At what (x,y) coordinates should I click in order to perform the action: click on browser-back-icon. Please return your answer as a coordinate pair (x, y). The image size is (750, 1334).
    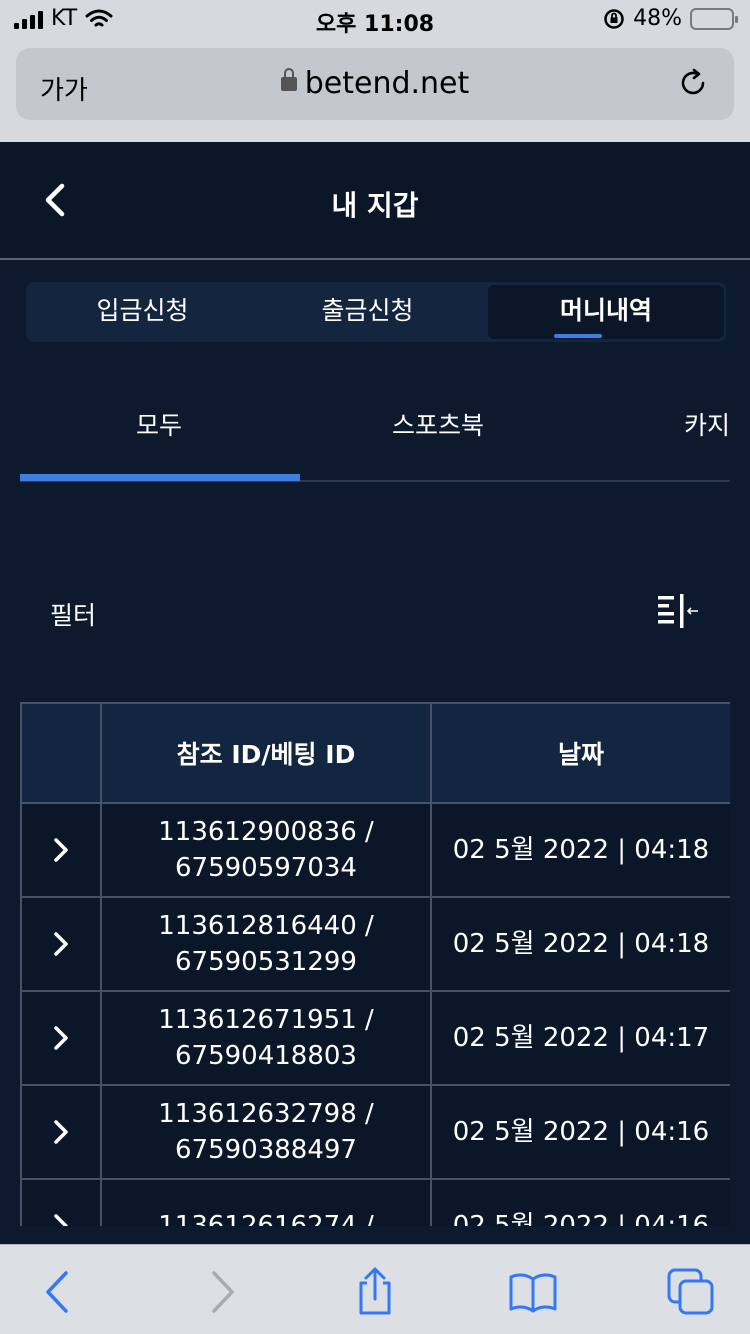
    Looking at the image, I should click on (59, 1292).